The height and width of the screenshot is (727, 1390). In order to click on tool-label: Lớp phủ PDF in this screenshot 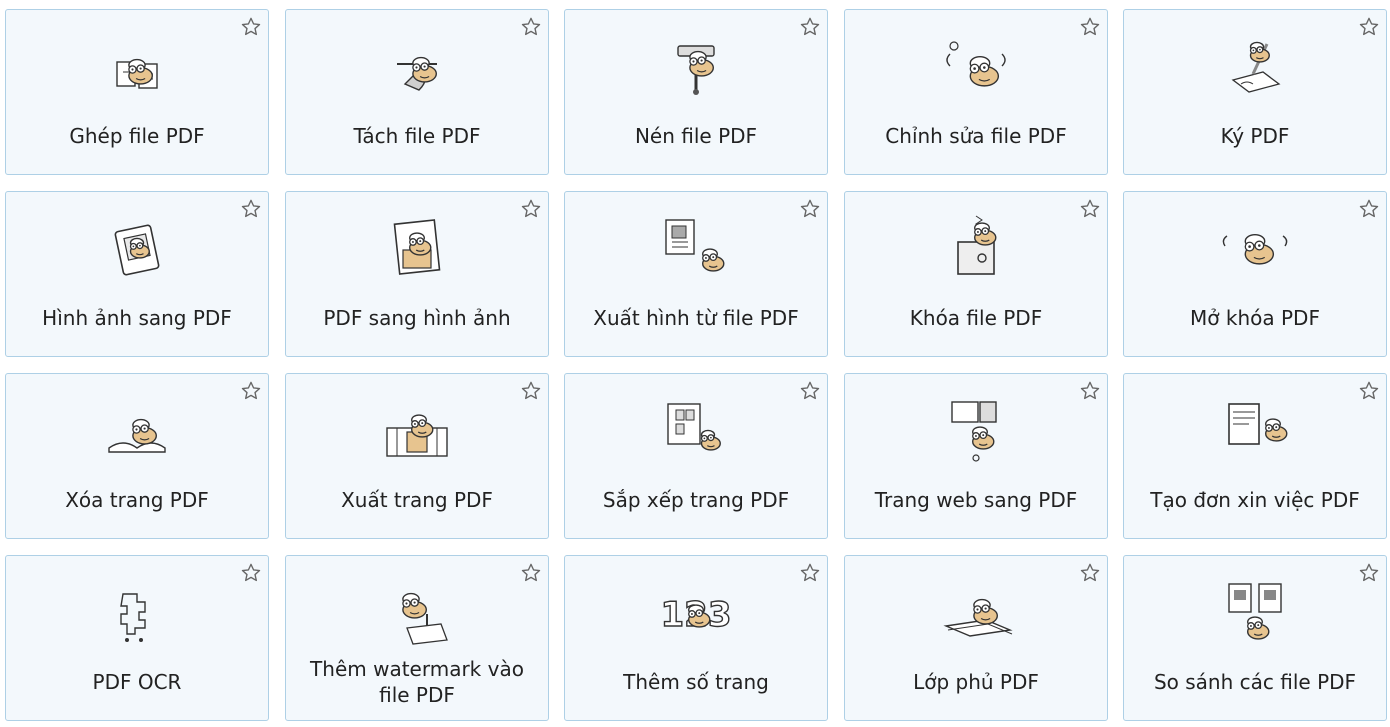, I will do `click(976, 682)`.